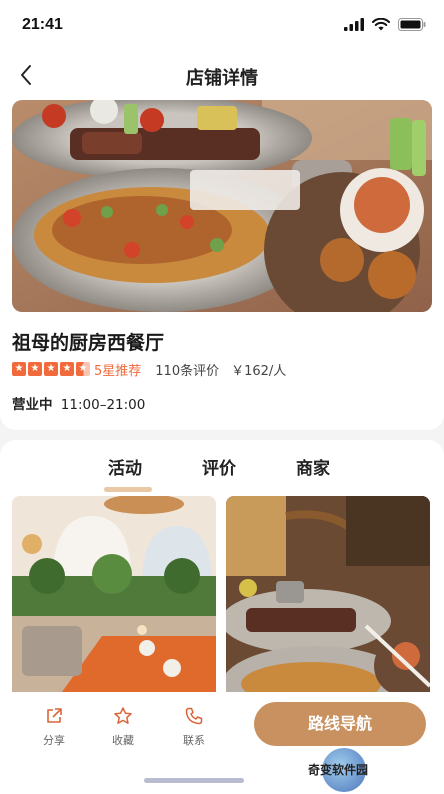  Describe the element at coordinates (83, 369) in the screenshot. I see `star-half-icon: ★` at that location.